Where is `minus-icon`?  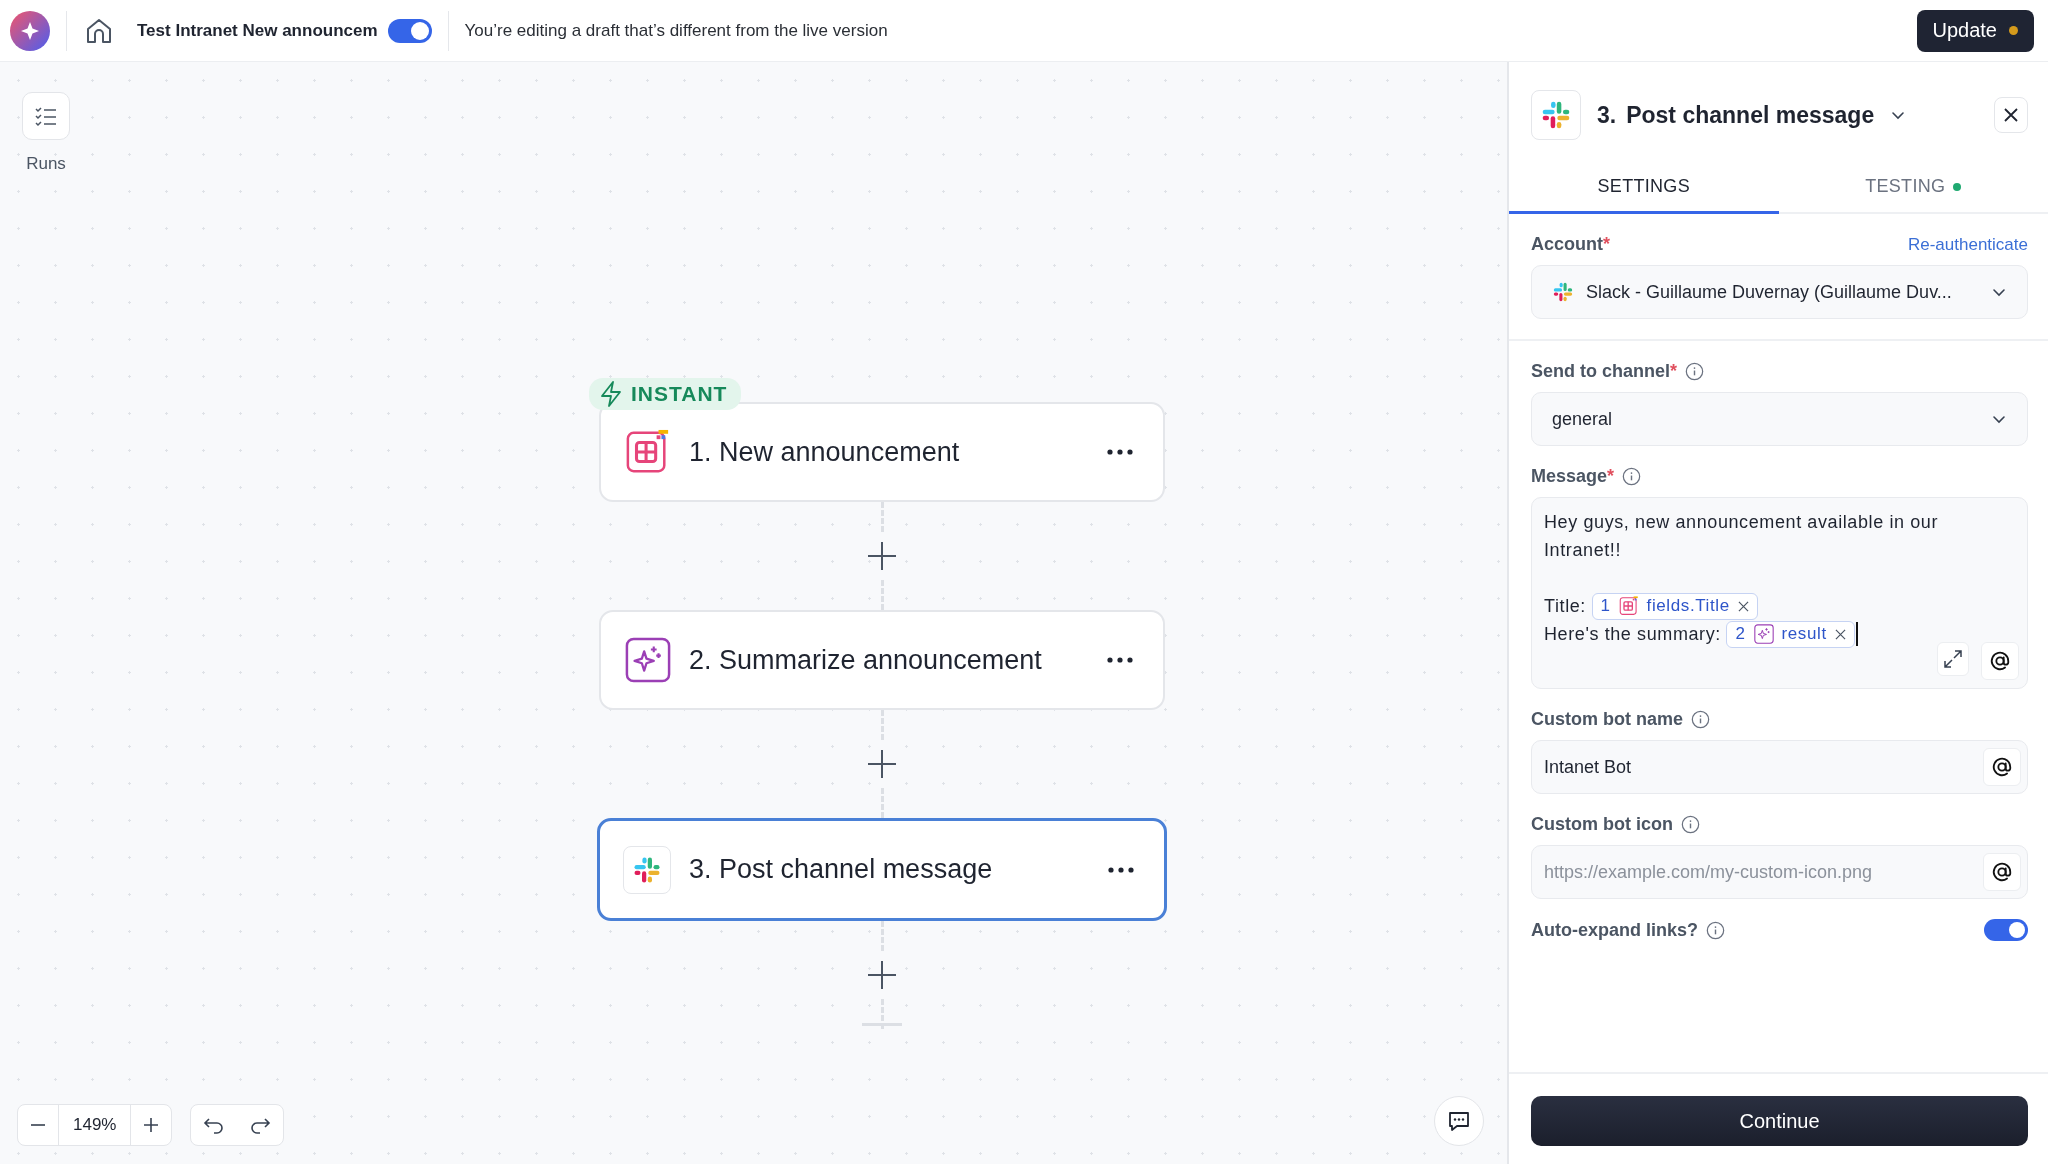 minus-icon is located at coordinates (38, 1125).